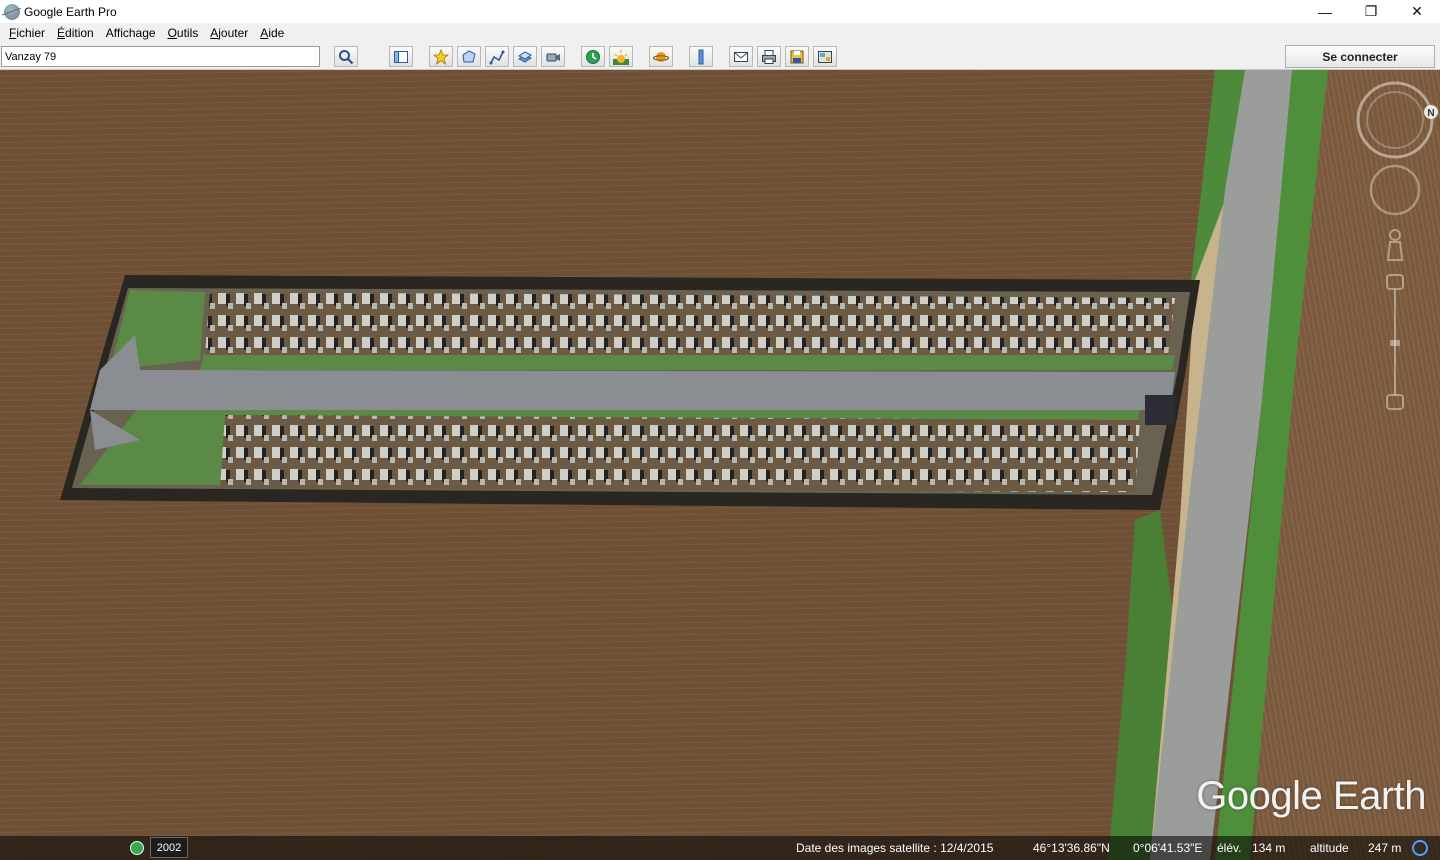 Image resolution: width=1440 pixels, height=860 pixels. I want to click on window-title: Google Earth Pro, so click(70, 11).